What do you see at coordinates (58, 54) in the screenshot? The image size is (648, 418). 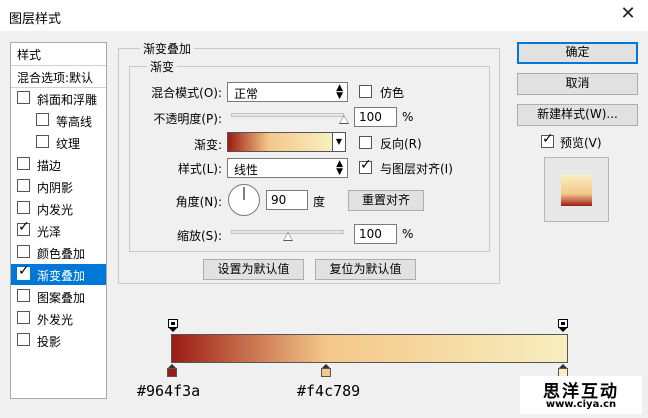 I see `sidebar-header: 样式` at bounding box center [58, 54].